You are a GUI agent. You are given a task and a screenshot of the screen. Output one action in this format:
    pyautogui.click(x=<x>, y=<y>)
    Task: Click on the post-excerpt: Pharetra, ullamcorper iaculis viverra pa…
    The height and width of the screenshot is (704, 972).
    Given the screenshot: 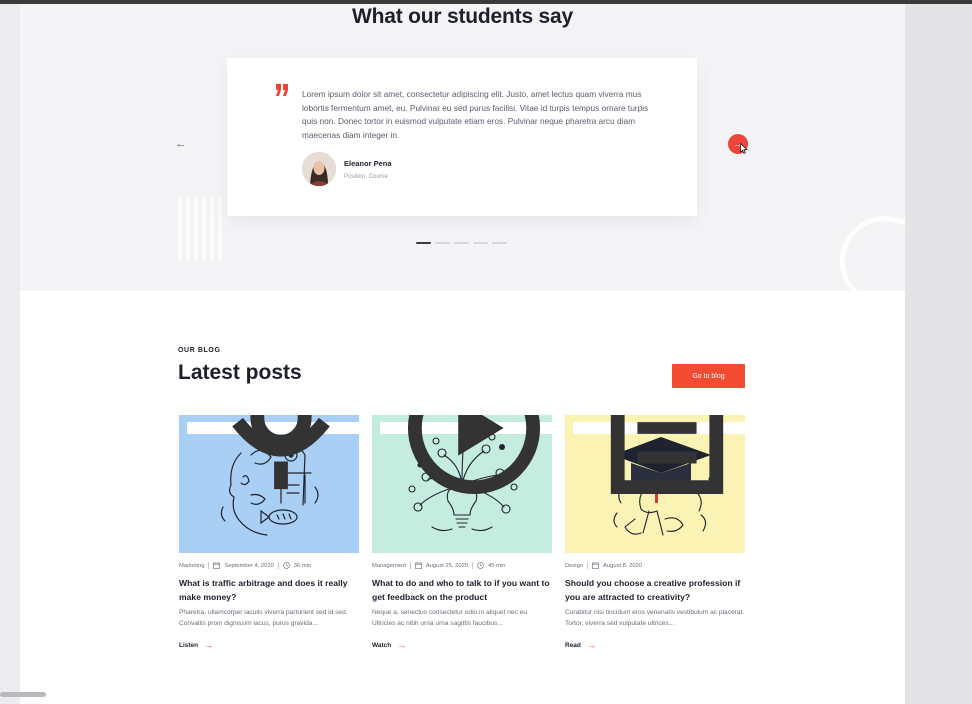 What is the action you would take?
    pyautogui.click(x=263, y=618)
    